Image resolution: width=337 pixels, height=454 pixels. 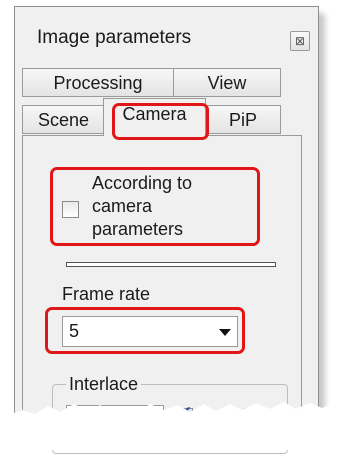 What do you see at coordinates (74, 331) in the screenshot?
I see `frame-rate-value: 5` at bounding box center [74, 331].